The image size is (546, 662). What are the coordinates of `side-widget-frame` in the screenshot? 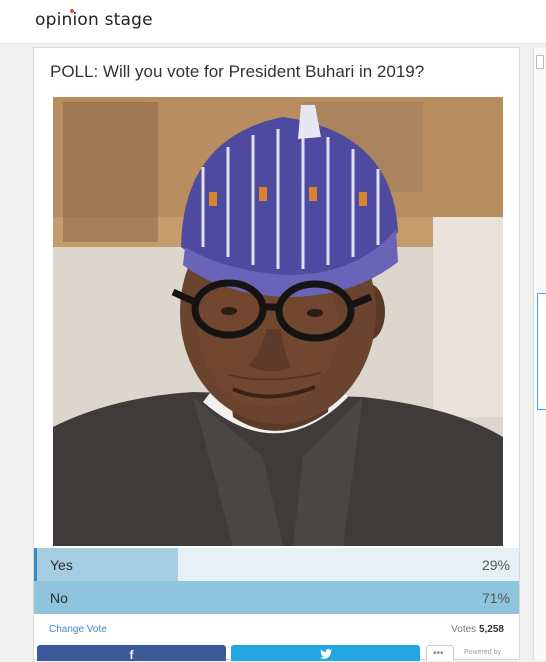 It's located at (541, 351).